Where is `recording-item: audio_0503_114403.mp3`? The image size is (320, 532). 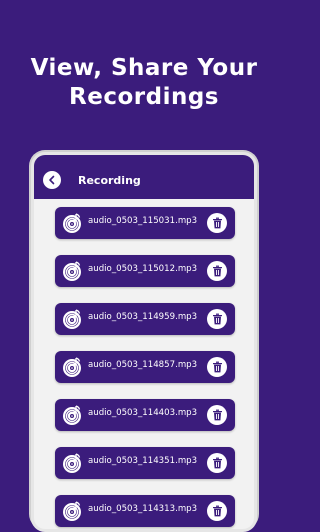
recording-item: audio_0503_114403.mp3 is located at coordinates (145, 415).